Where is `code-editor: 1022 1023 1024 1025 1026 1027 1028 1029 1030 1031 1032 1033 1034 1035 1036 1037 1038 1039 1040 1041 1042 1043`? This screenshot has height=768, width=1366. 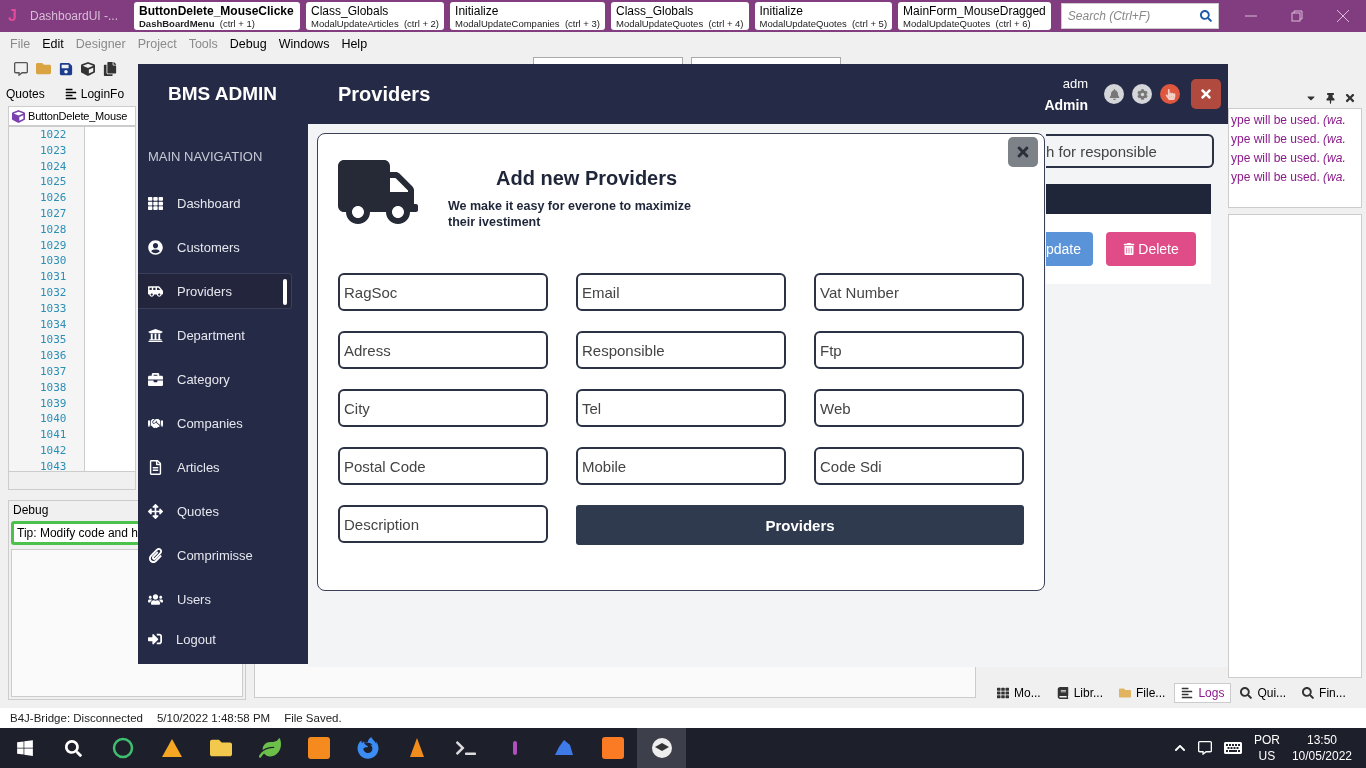 code-editor: 1022 1023 1024 1025 1026 1027 1028 1029 1030 1031 1032 1033 1034 1035 1036 1037 1038 1039 1040 1041 1042 1043 is located at coordinates (72, 299).